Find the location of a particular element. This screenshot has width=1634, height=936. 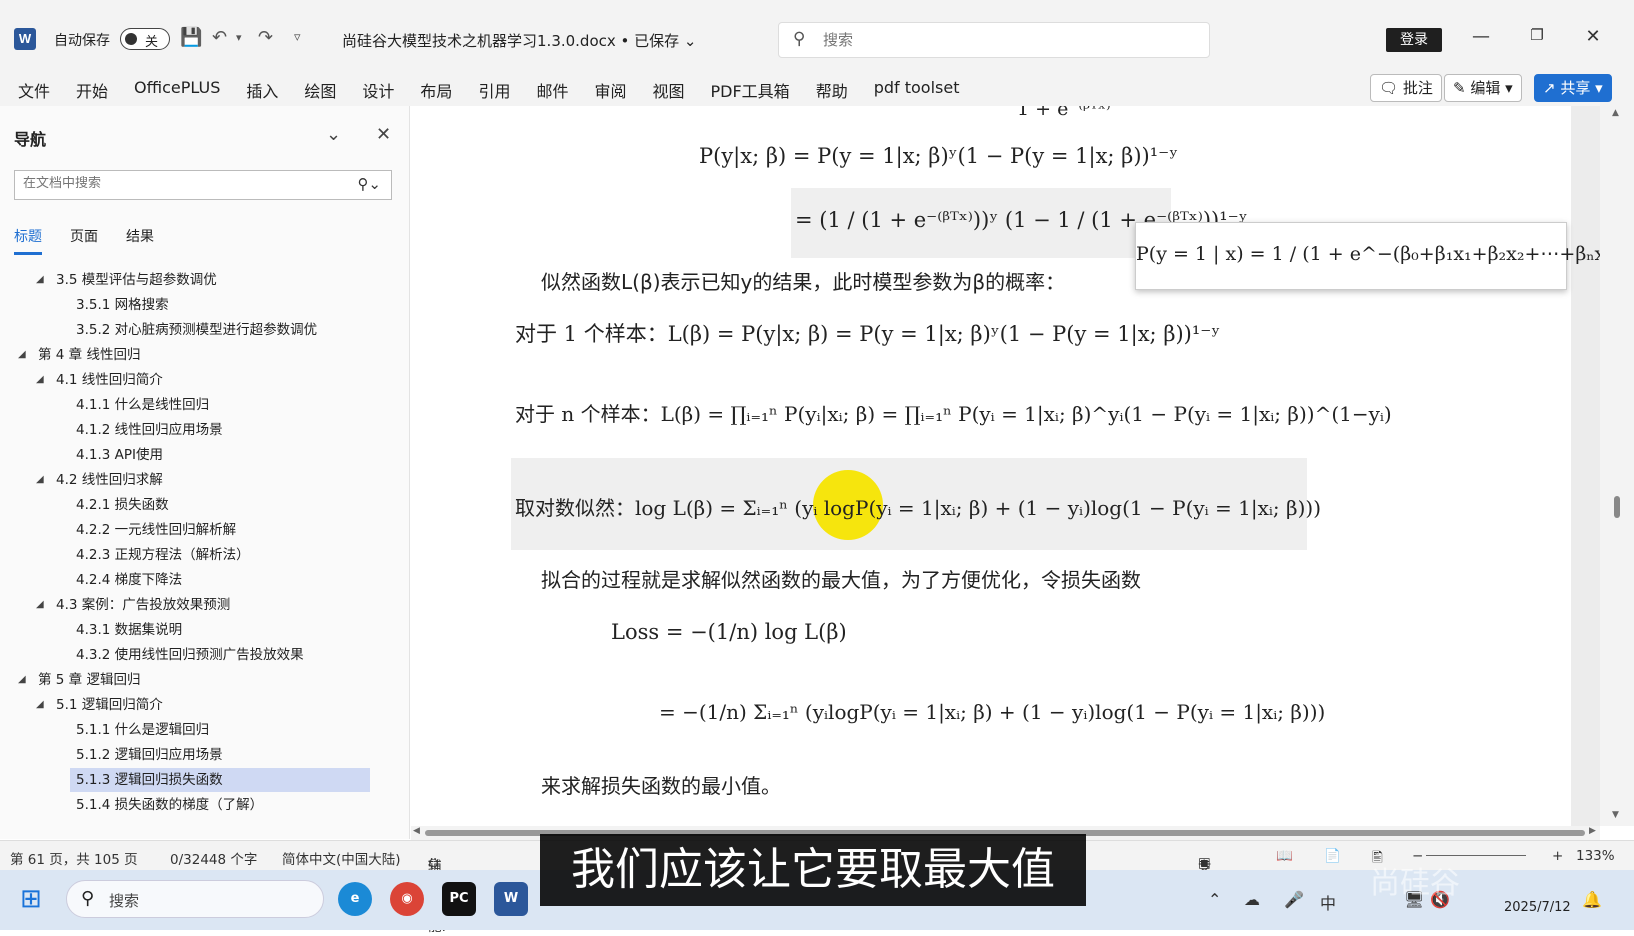

notification-icon: 🔔 is located at coordinates (1592, 899).